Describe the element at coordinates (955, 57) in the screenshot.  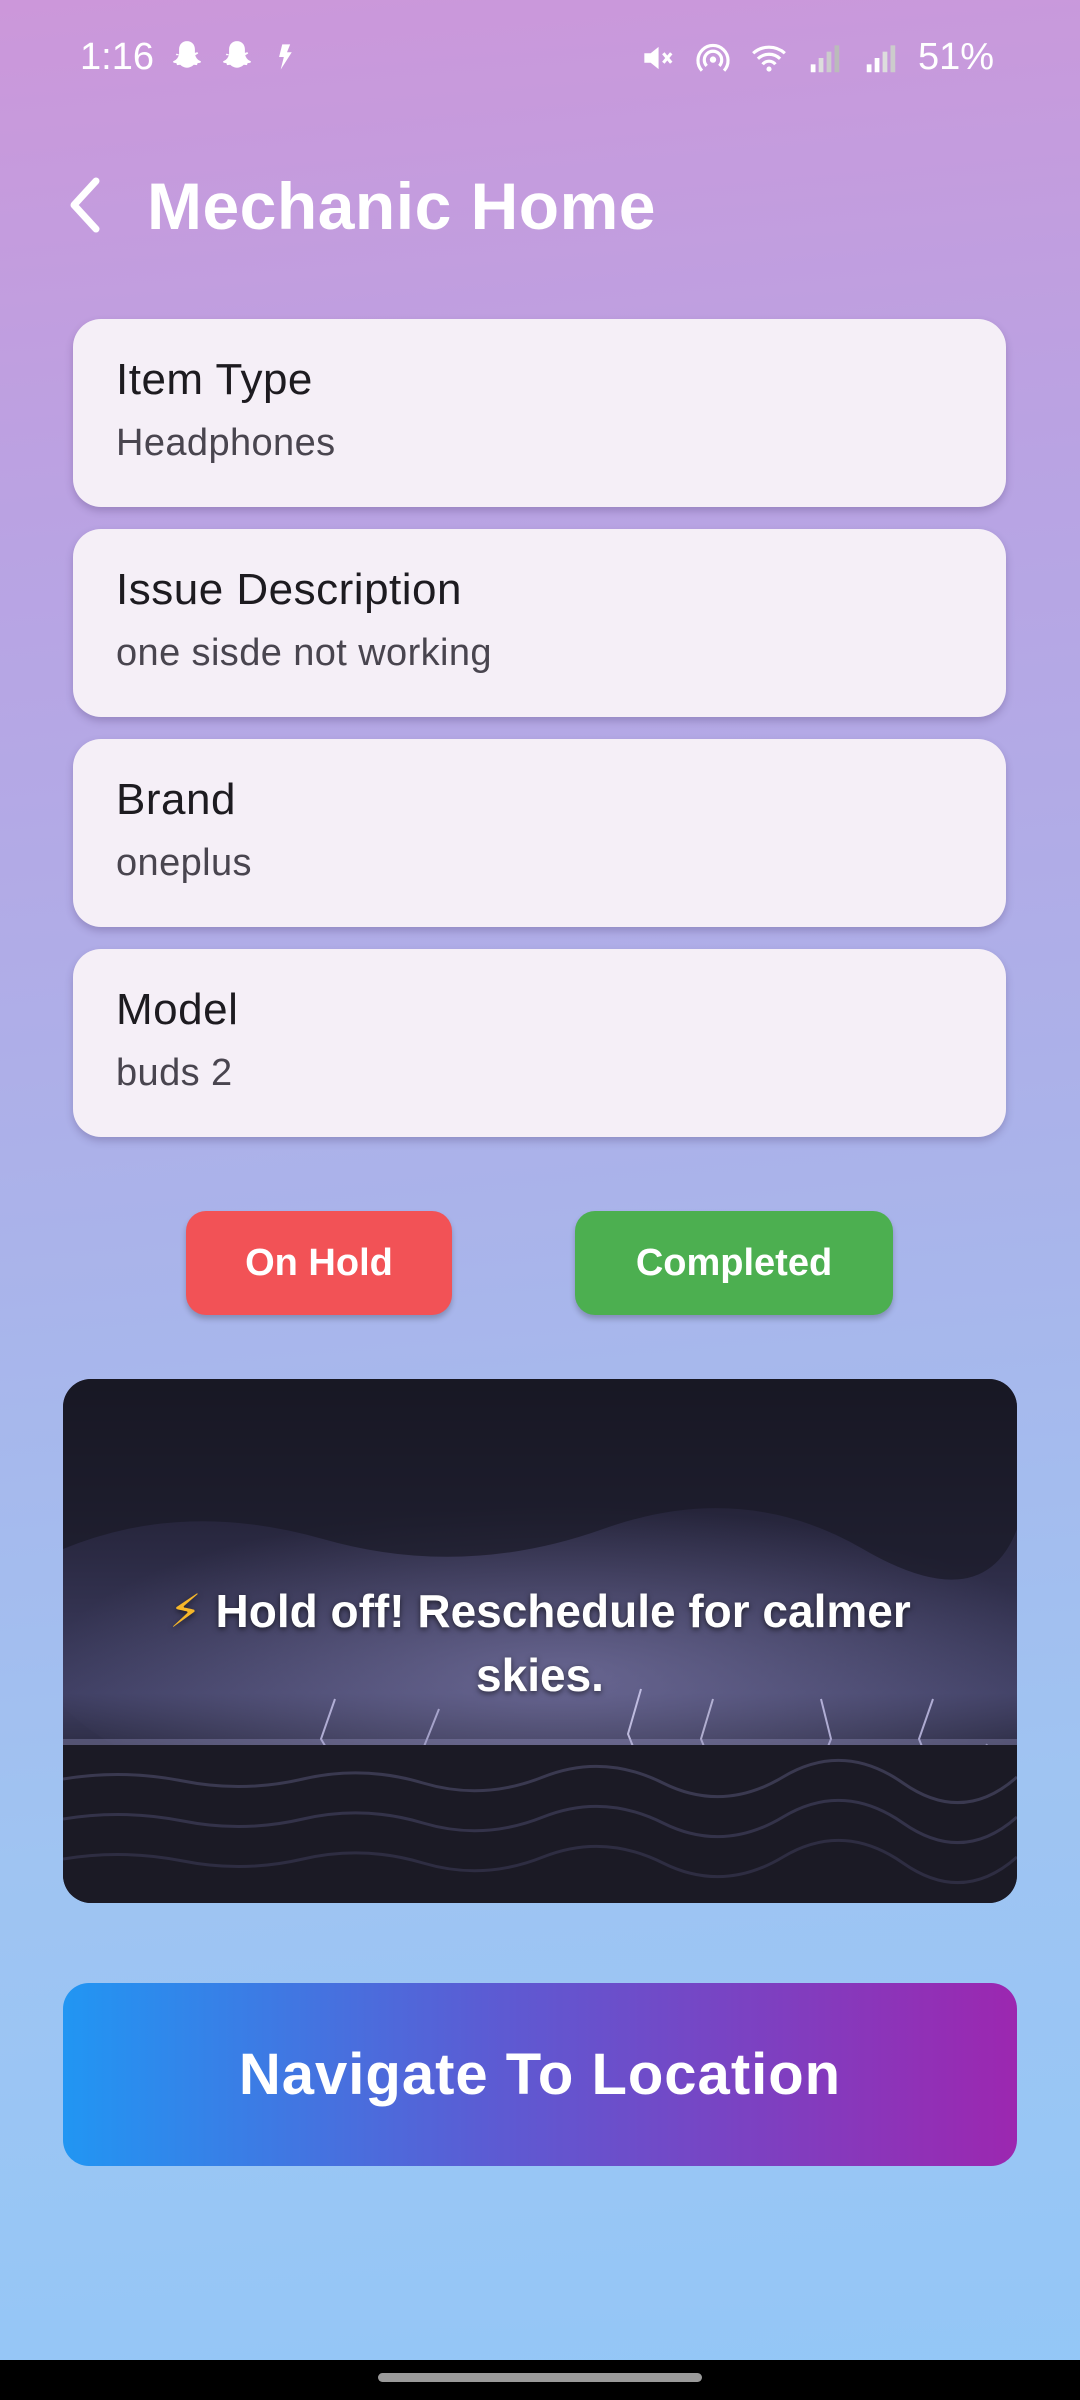
I see `battery-percentage: 51%` at that location.